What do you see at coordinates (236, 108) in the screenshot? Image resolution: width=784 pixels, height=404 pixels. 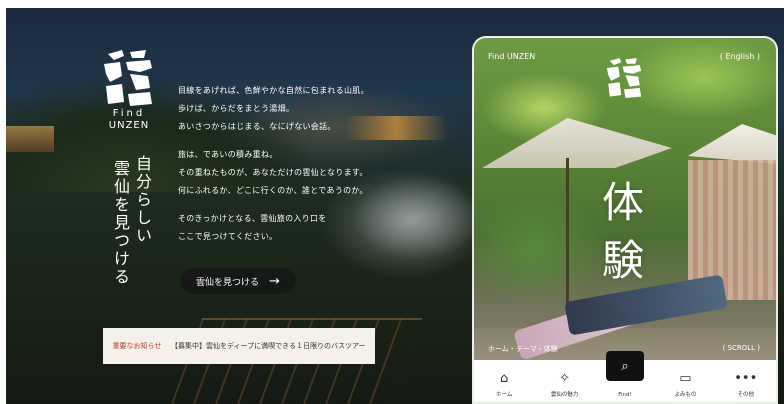 I see `intro-line: 歩けば、からだをまとう湯畑。` at bounding box center [236, 108].